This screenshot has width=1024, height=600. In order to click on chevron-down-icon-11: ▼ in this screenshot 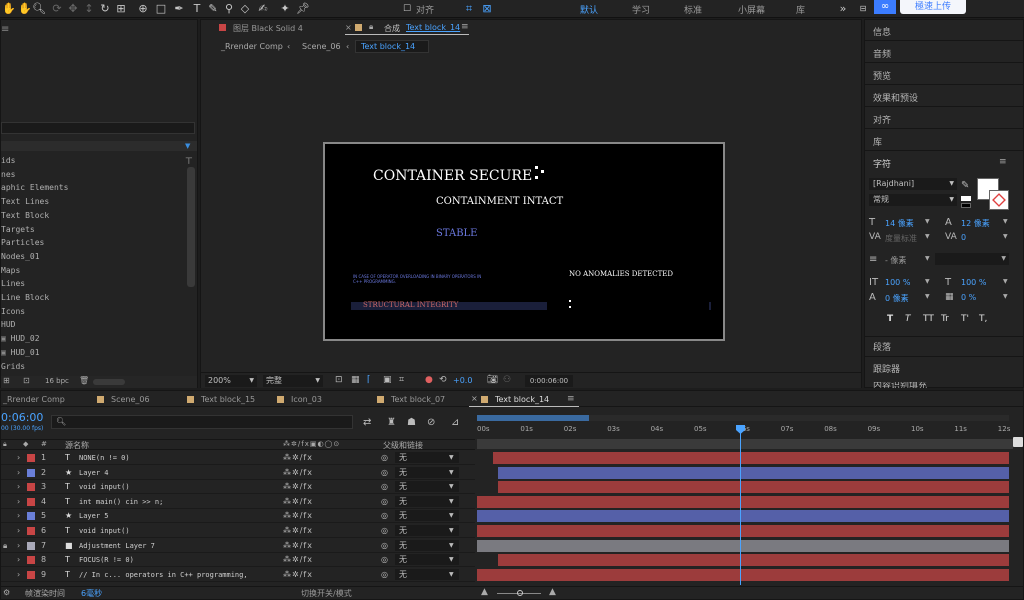, I will do `click(927, 281)`.